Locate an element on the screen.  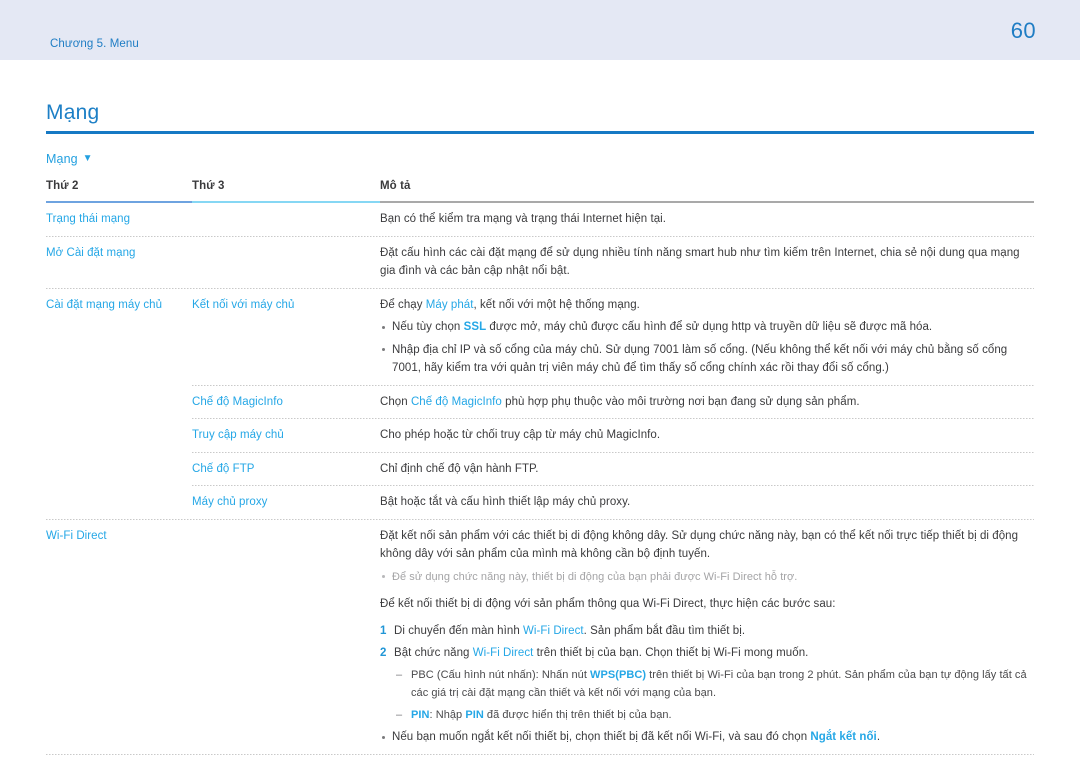
substep-keyword: WPS(PBC) is located at coordinates (618, 674).